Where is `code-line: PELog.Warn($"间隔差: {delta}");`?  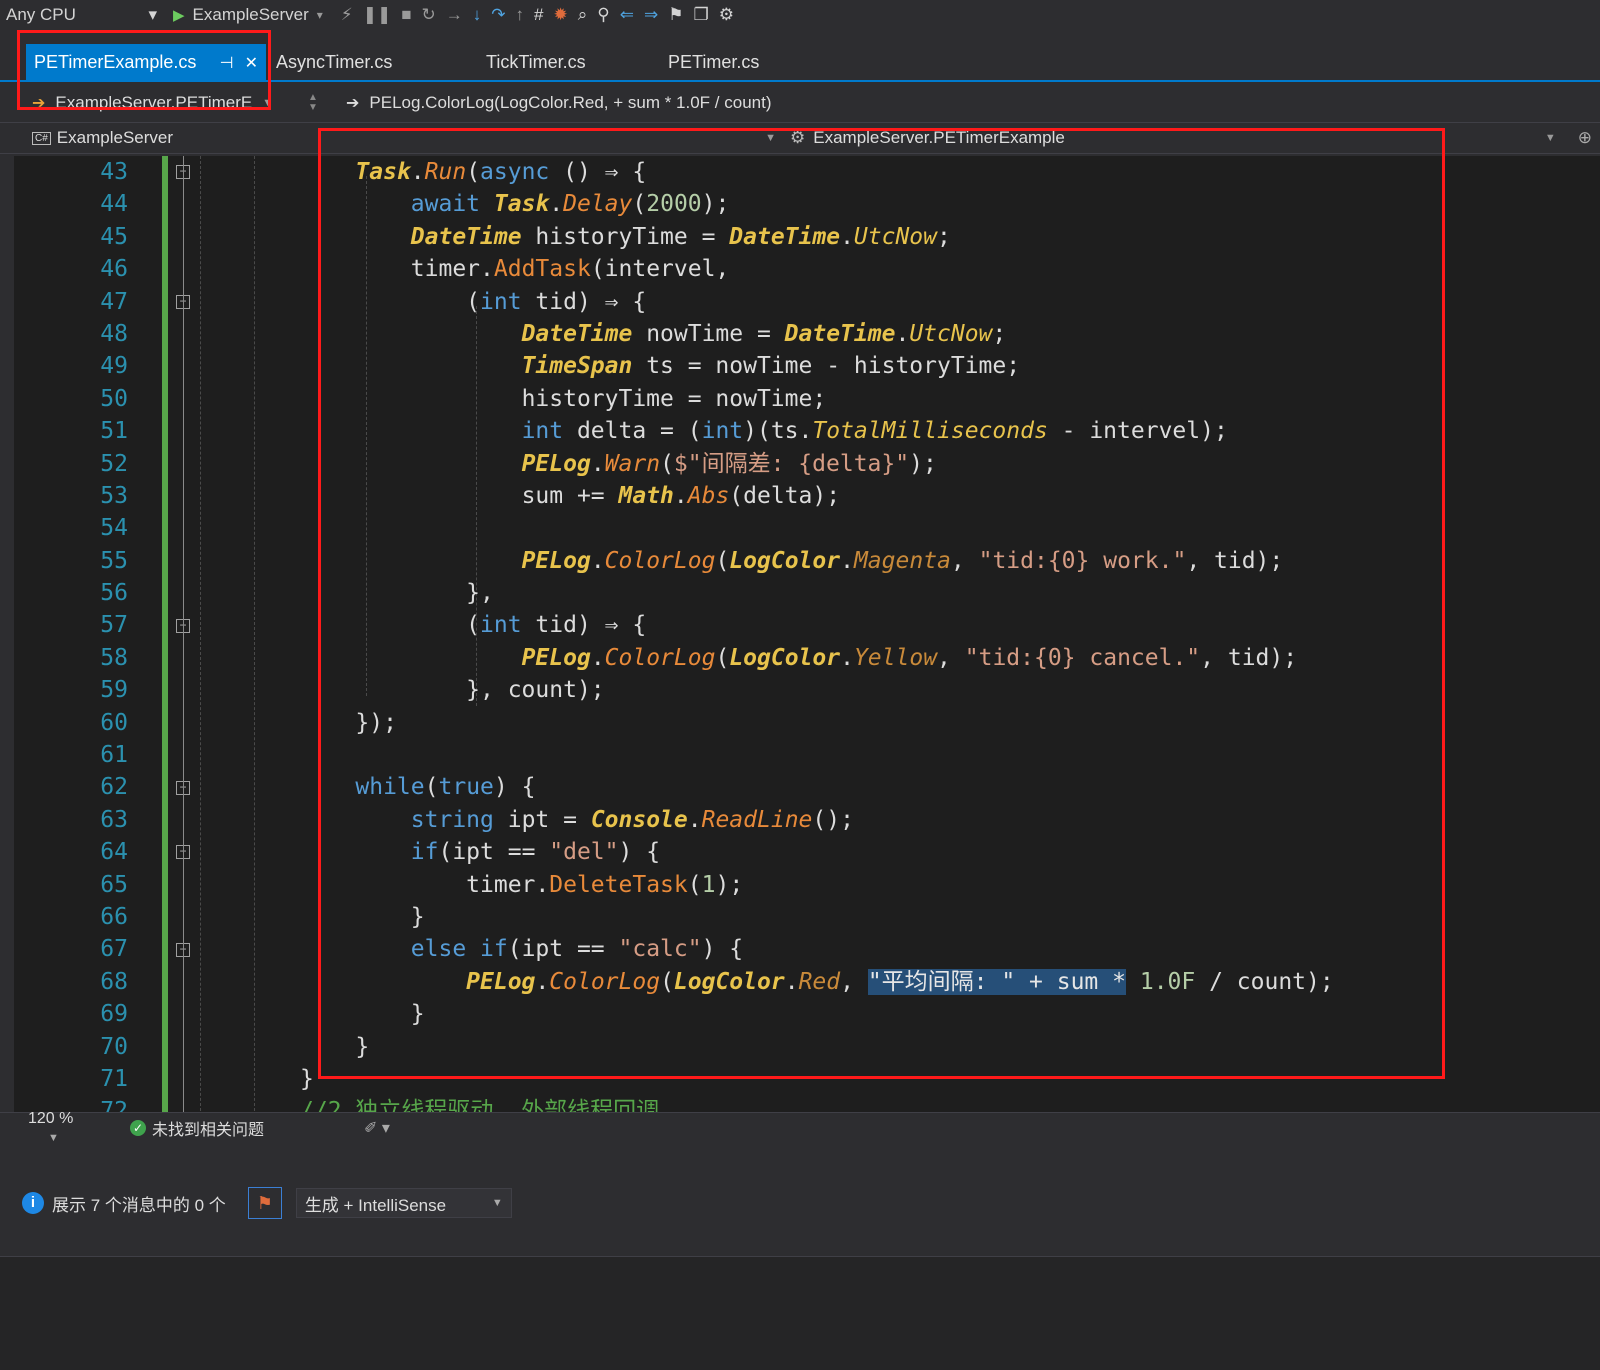 code-line: PELog.Warn($"间隔差: {delta}"); is located at coordinates (729, 463).